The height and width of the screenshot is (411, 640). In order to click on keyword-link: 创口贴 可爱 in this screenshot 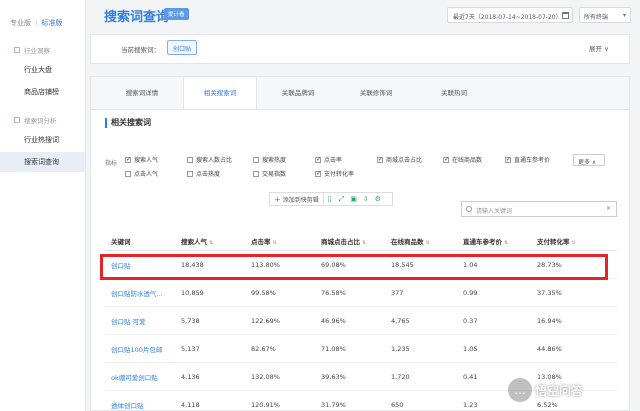, I will do `click(143, 321)`.